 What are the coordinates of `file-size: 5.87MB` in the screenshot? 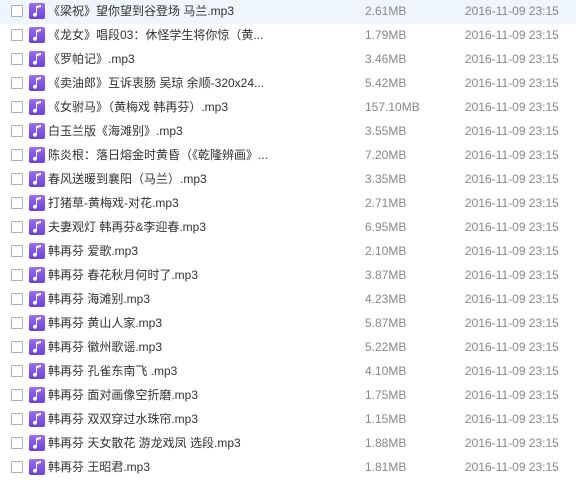 It's located at (386, 323).